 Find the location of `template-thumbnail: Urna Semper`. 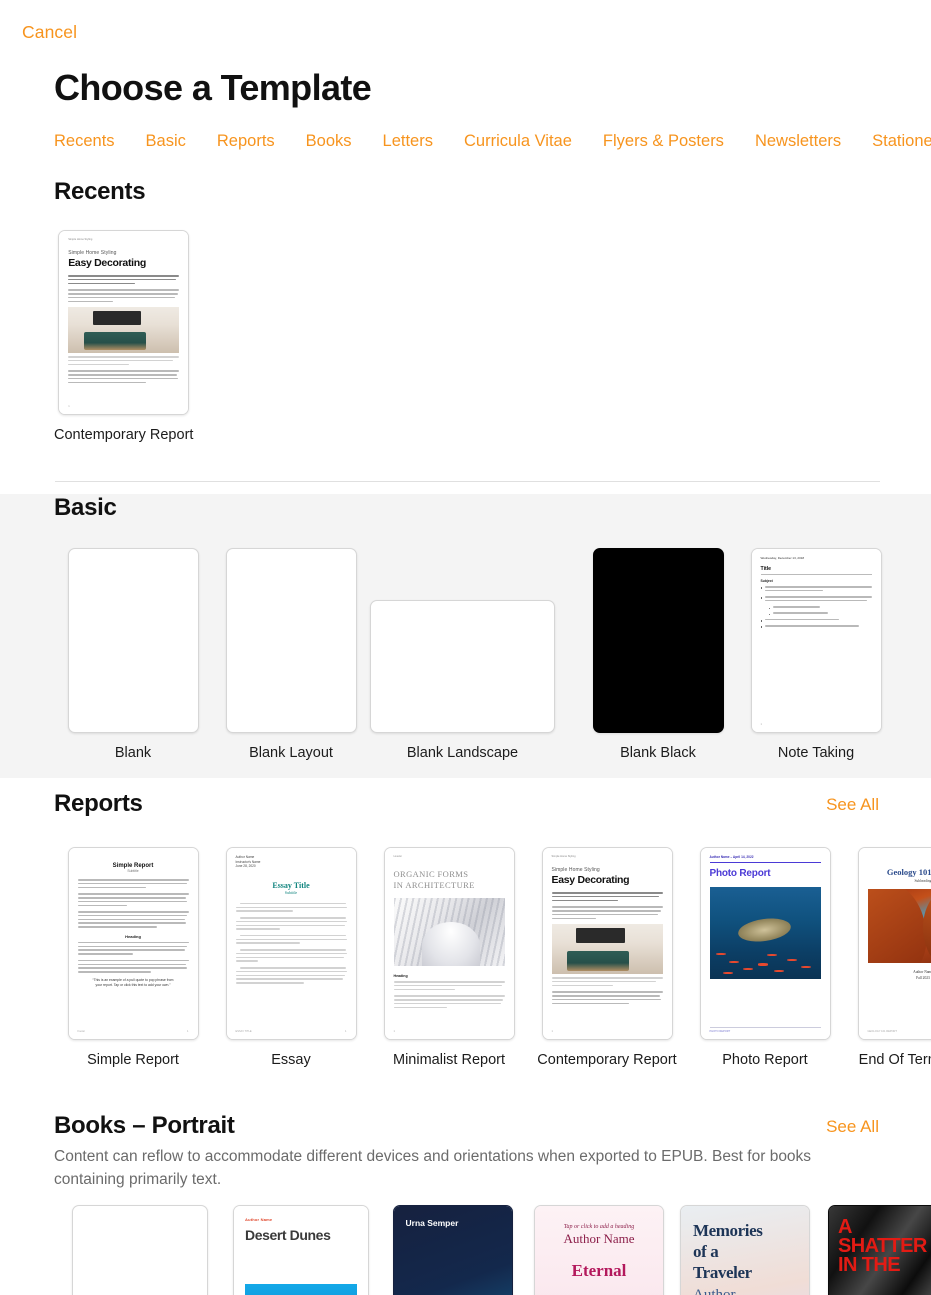

template-thumbnail: Urna Semper is located at coordinates (452, 1250).